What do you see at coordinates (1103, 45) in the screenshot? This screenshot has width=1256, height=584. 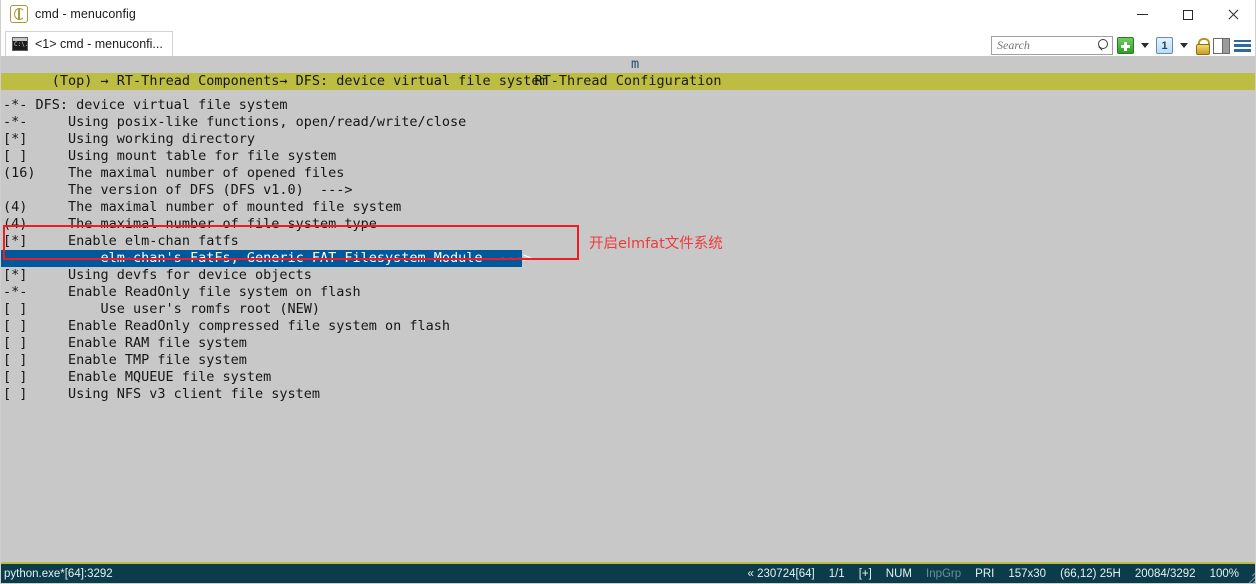 I see `search-icon` at bounding box center [1103, 45].